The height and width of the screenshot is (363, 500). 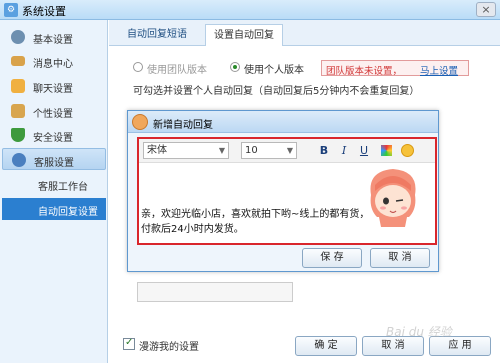 I want to click on sidebar-item-security: 安全设置, so click(x=54, y=135).